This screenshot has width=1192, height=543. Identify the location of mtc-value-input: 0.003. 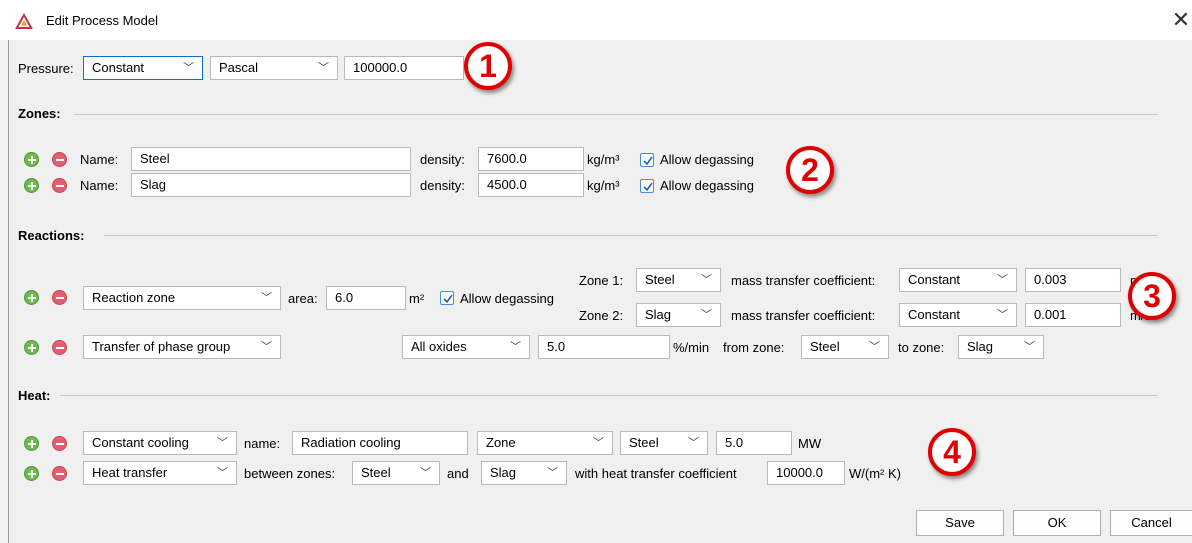
(1073, 280).